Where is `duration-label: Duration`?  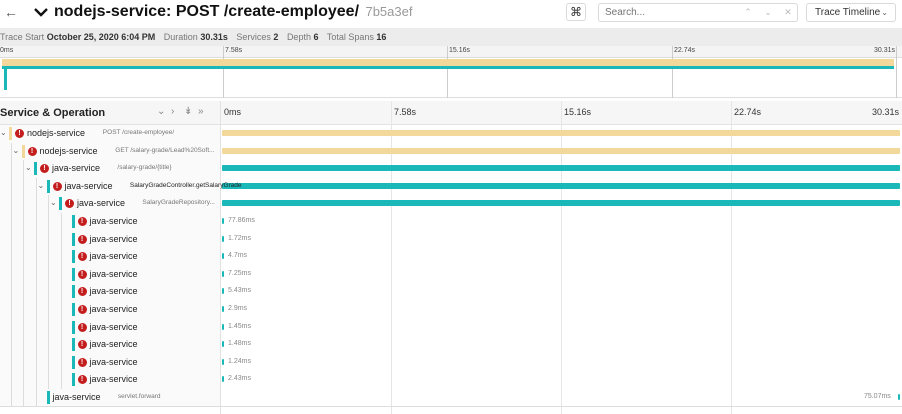
duration-label: Duration is located at coordinates (180, 37).